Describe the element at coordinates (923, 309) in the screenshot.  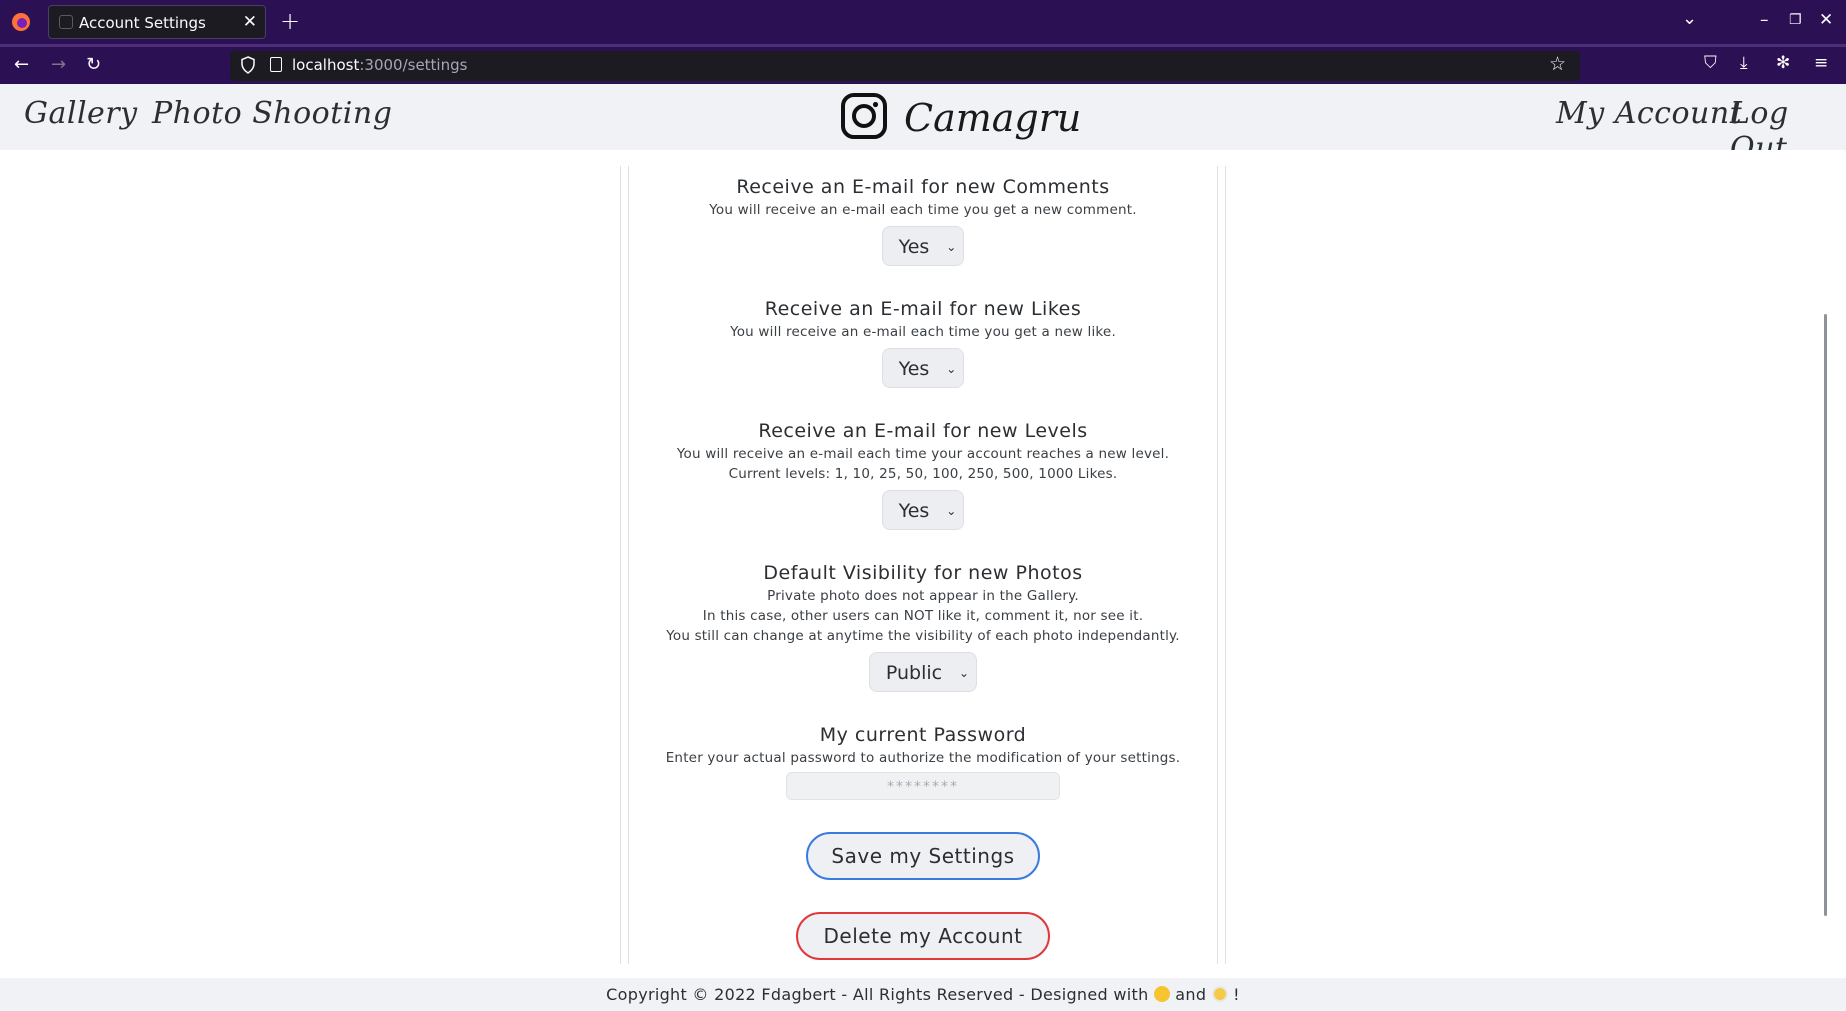
I see `setting-title: Receive an E-mail for new Likes` at that location.